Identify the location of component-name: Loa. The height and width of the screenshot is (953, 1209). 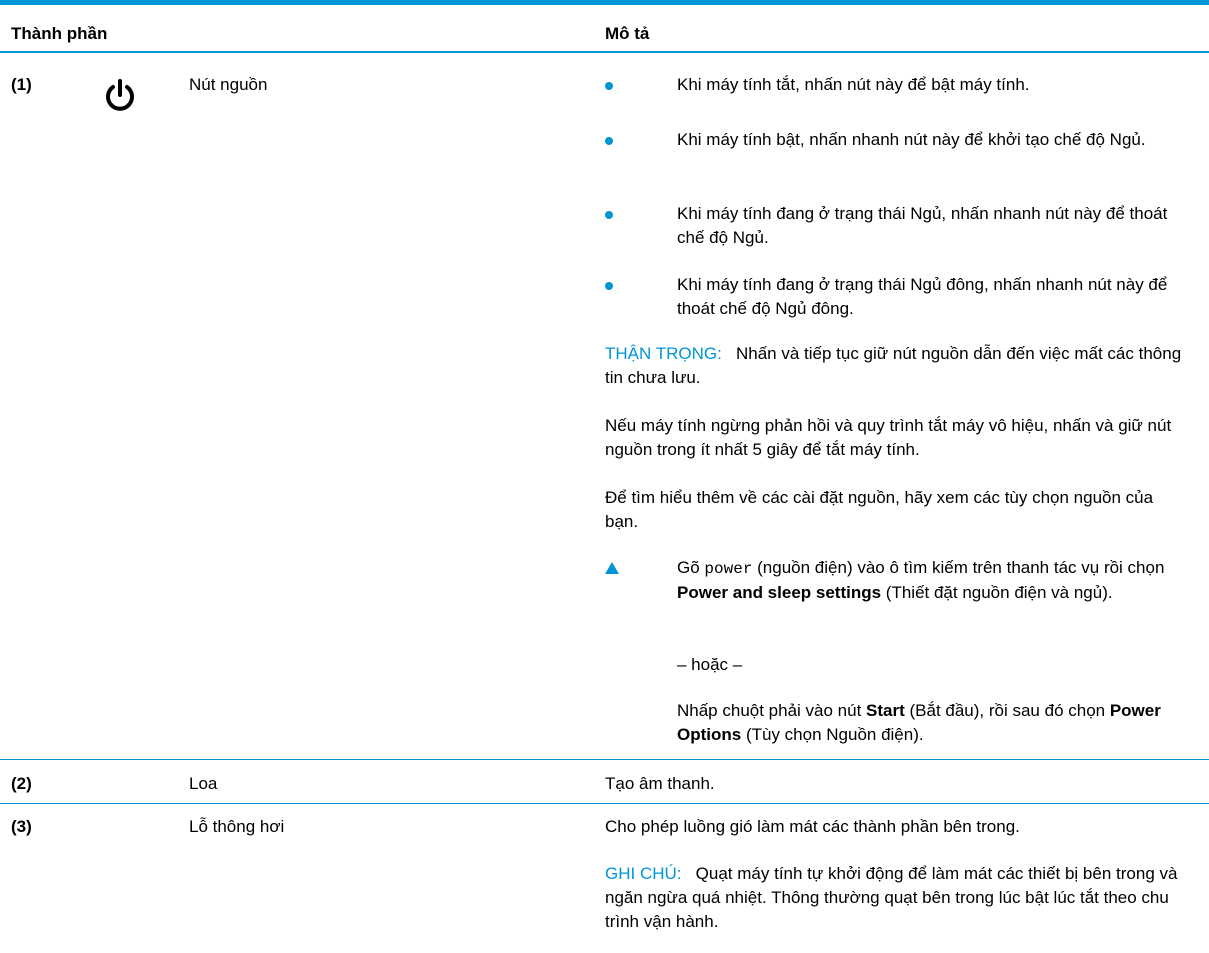
(203, 783).